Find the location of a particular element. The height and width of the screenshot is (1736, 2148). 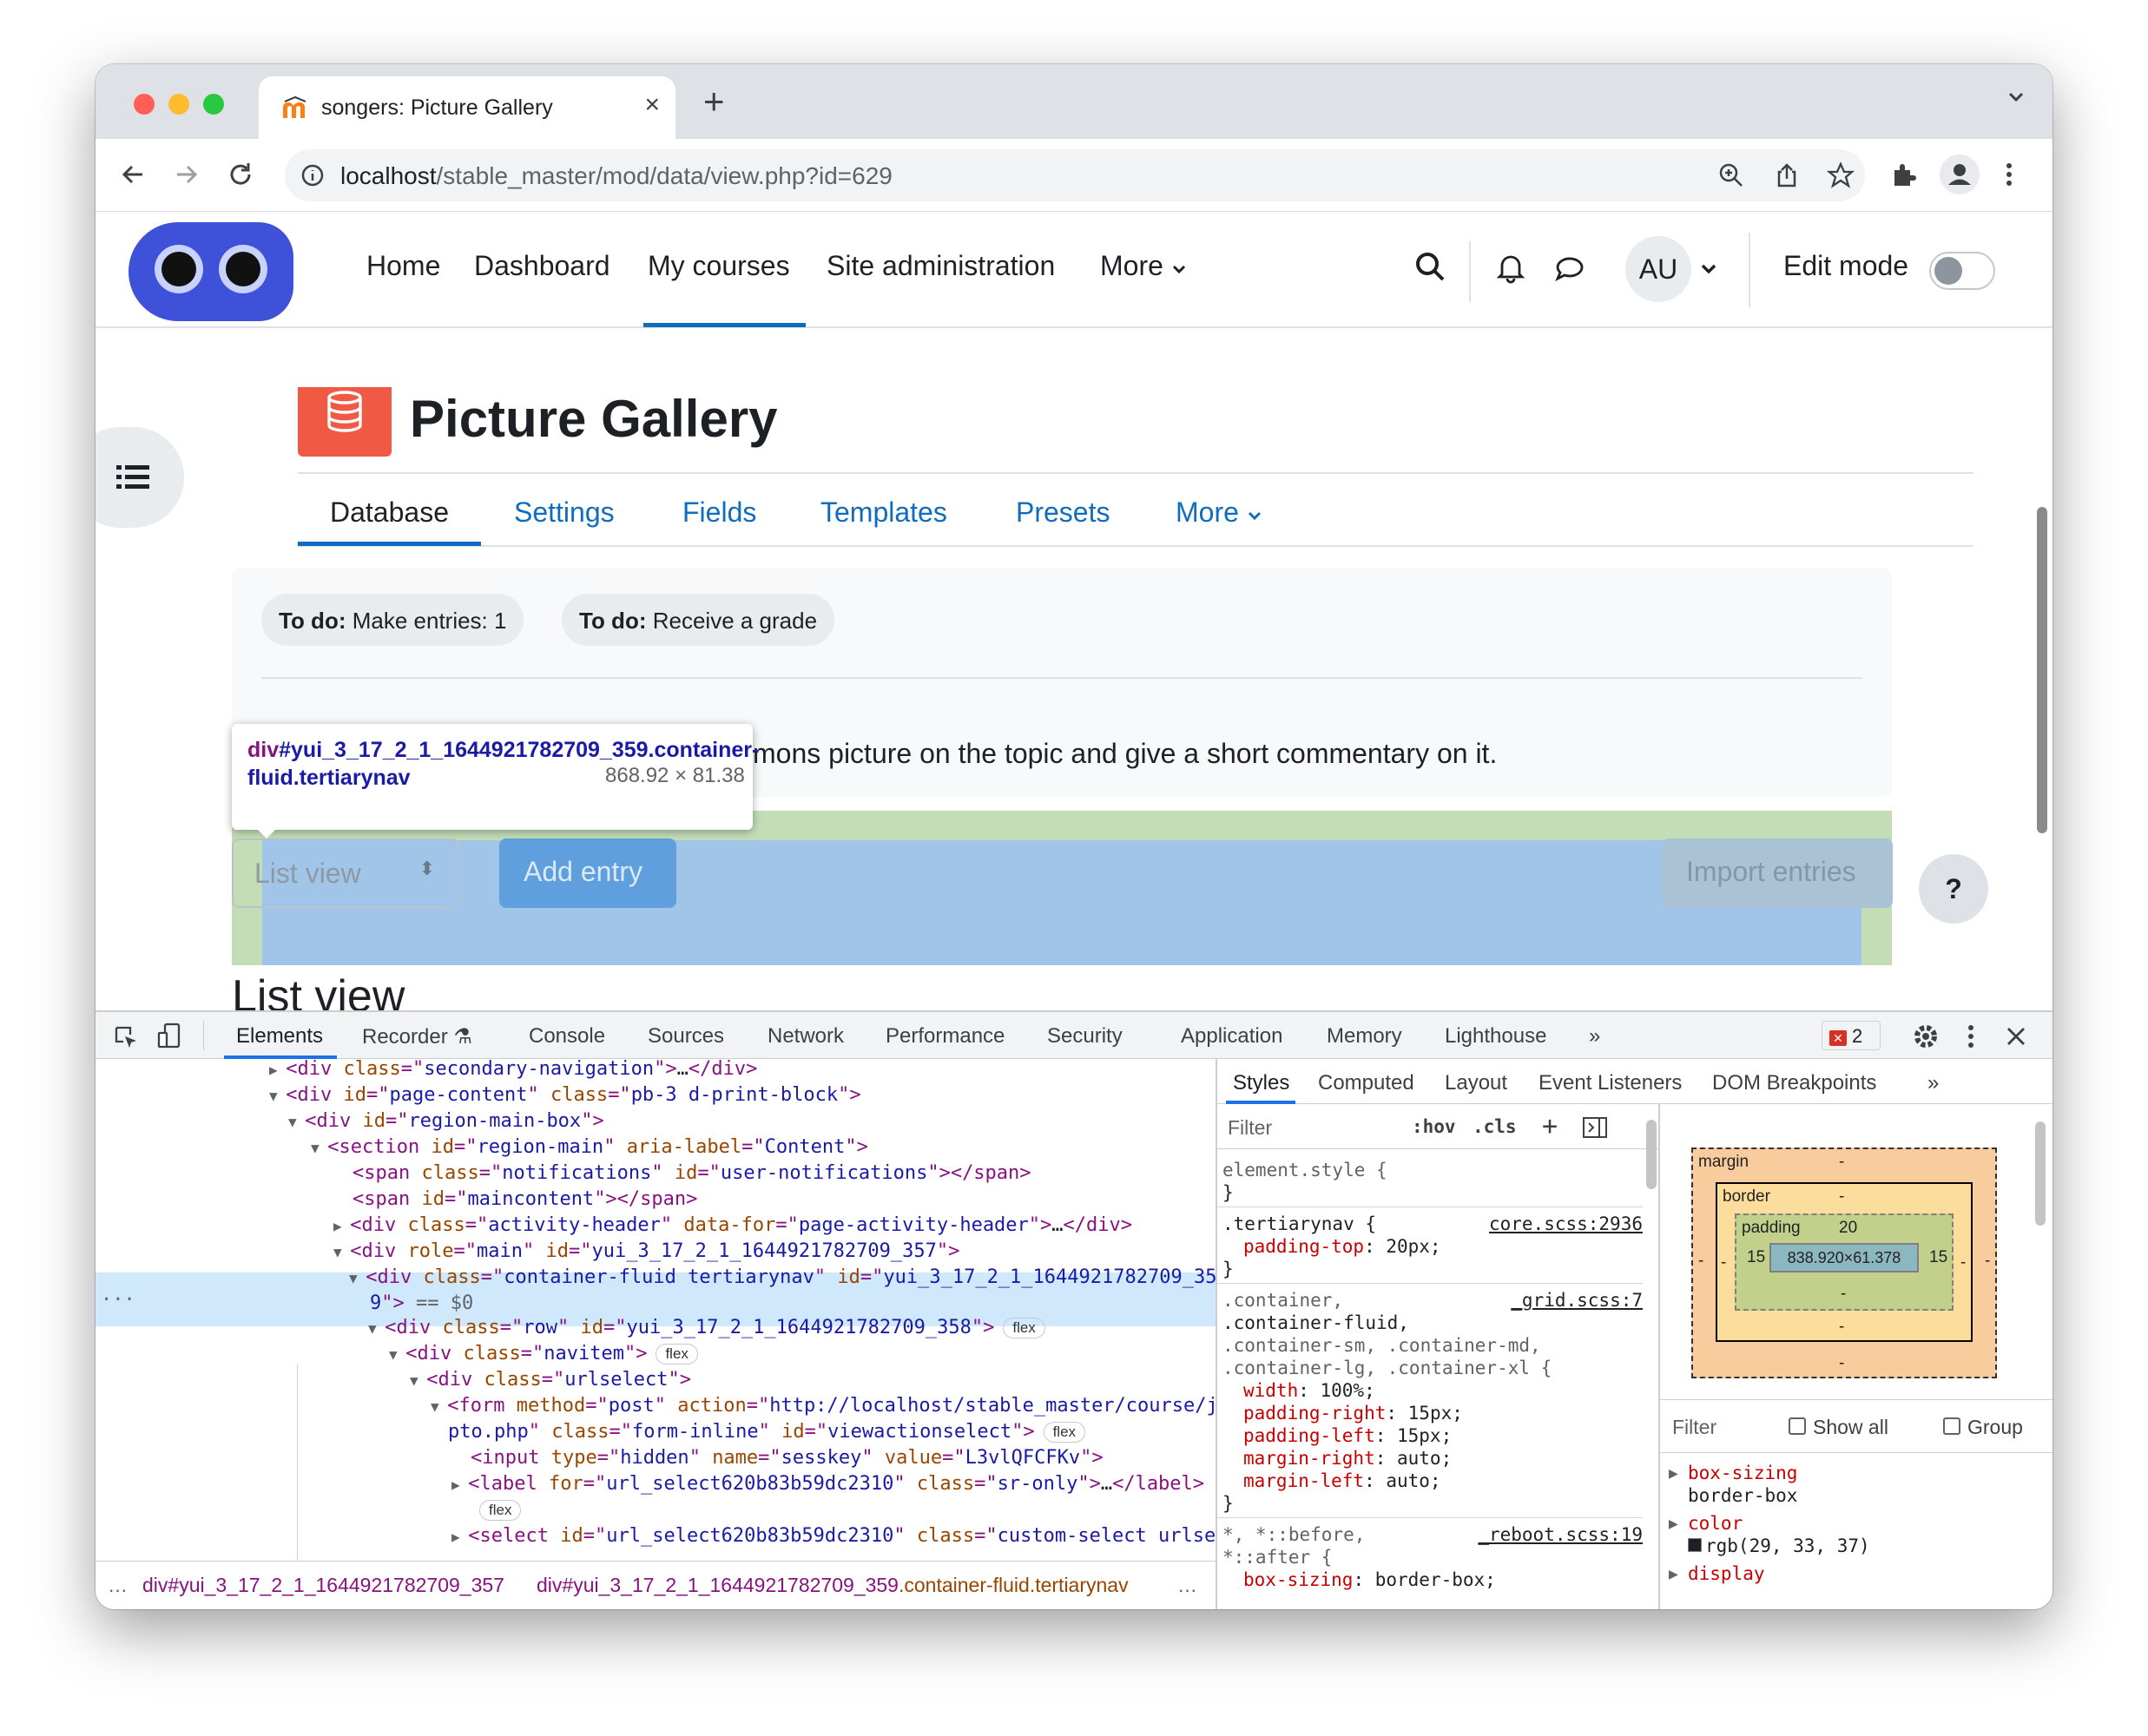

reload-icon is located at coordinates (240, 174).